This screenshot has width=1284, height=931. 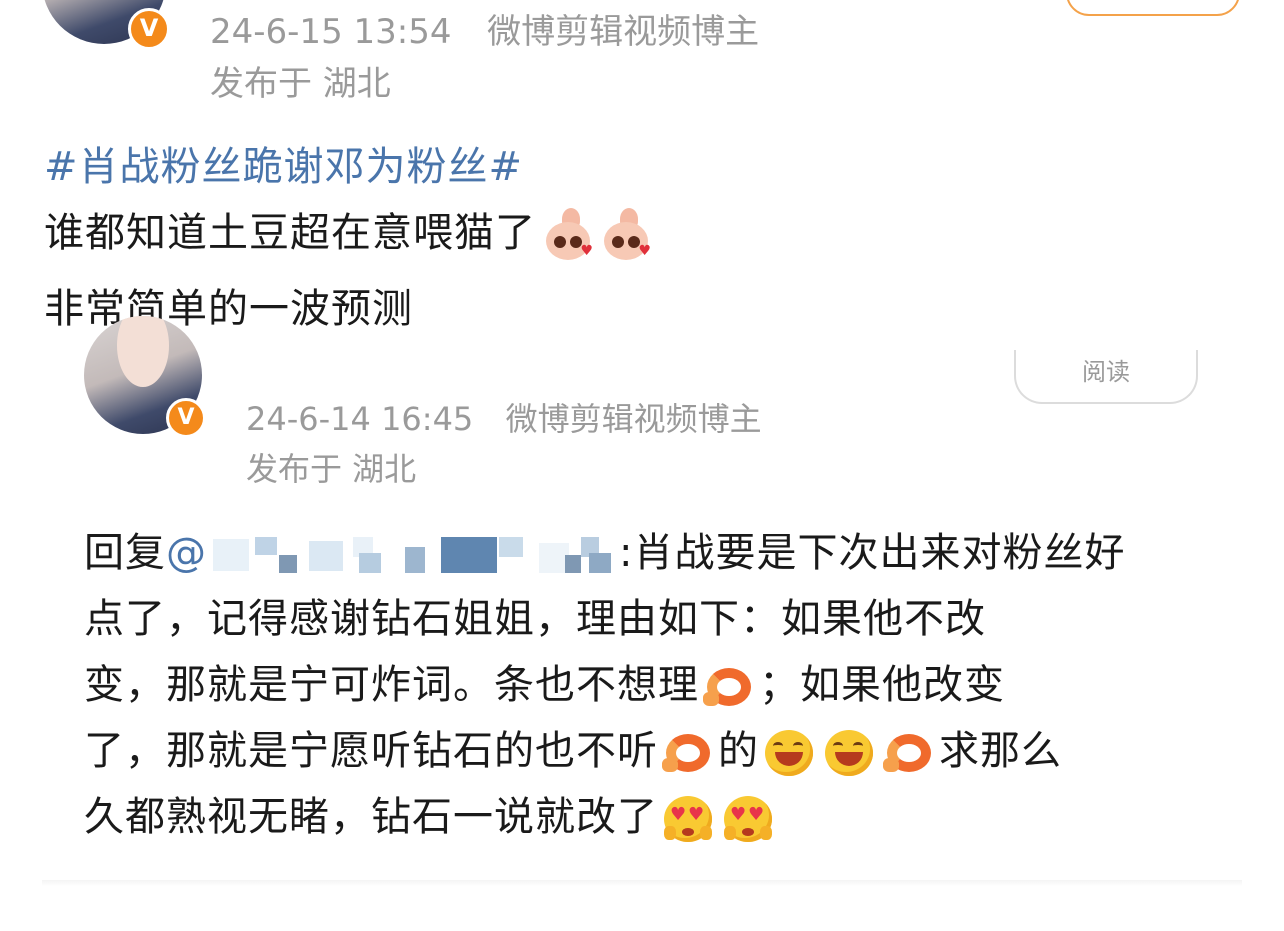 I want to click on section-divider, so click(x=642, y=883).